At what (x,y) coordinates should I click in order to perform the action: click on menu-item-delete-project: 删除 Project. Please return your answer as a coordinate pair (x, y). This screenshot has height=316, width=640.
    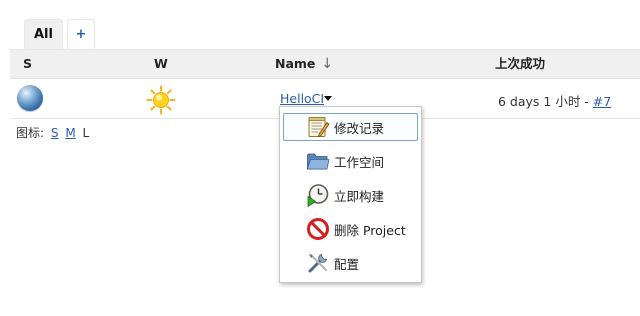
    Looking at the image, I should click on (350, 229).